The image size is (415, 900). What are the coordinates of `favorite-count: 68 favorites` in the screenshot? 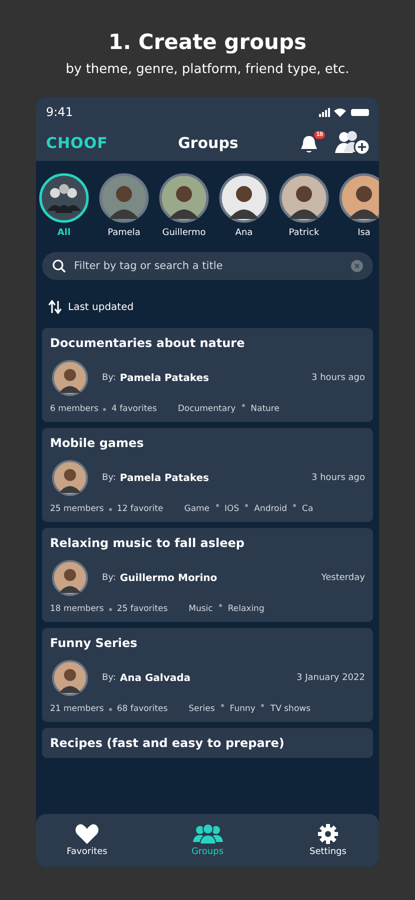 It's located at (142, 709).